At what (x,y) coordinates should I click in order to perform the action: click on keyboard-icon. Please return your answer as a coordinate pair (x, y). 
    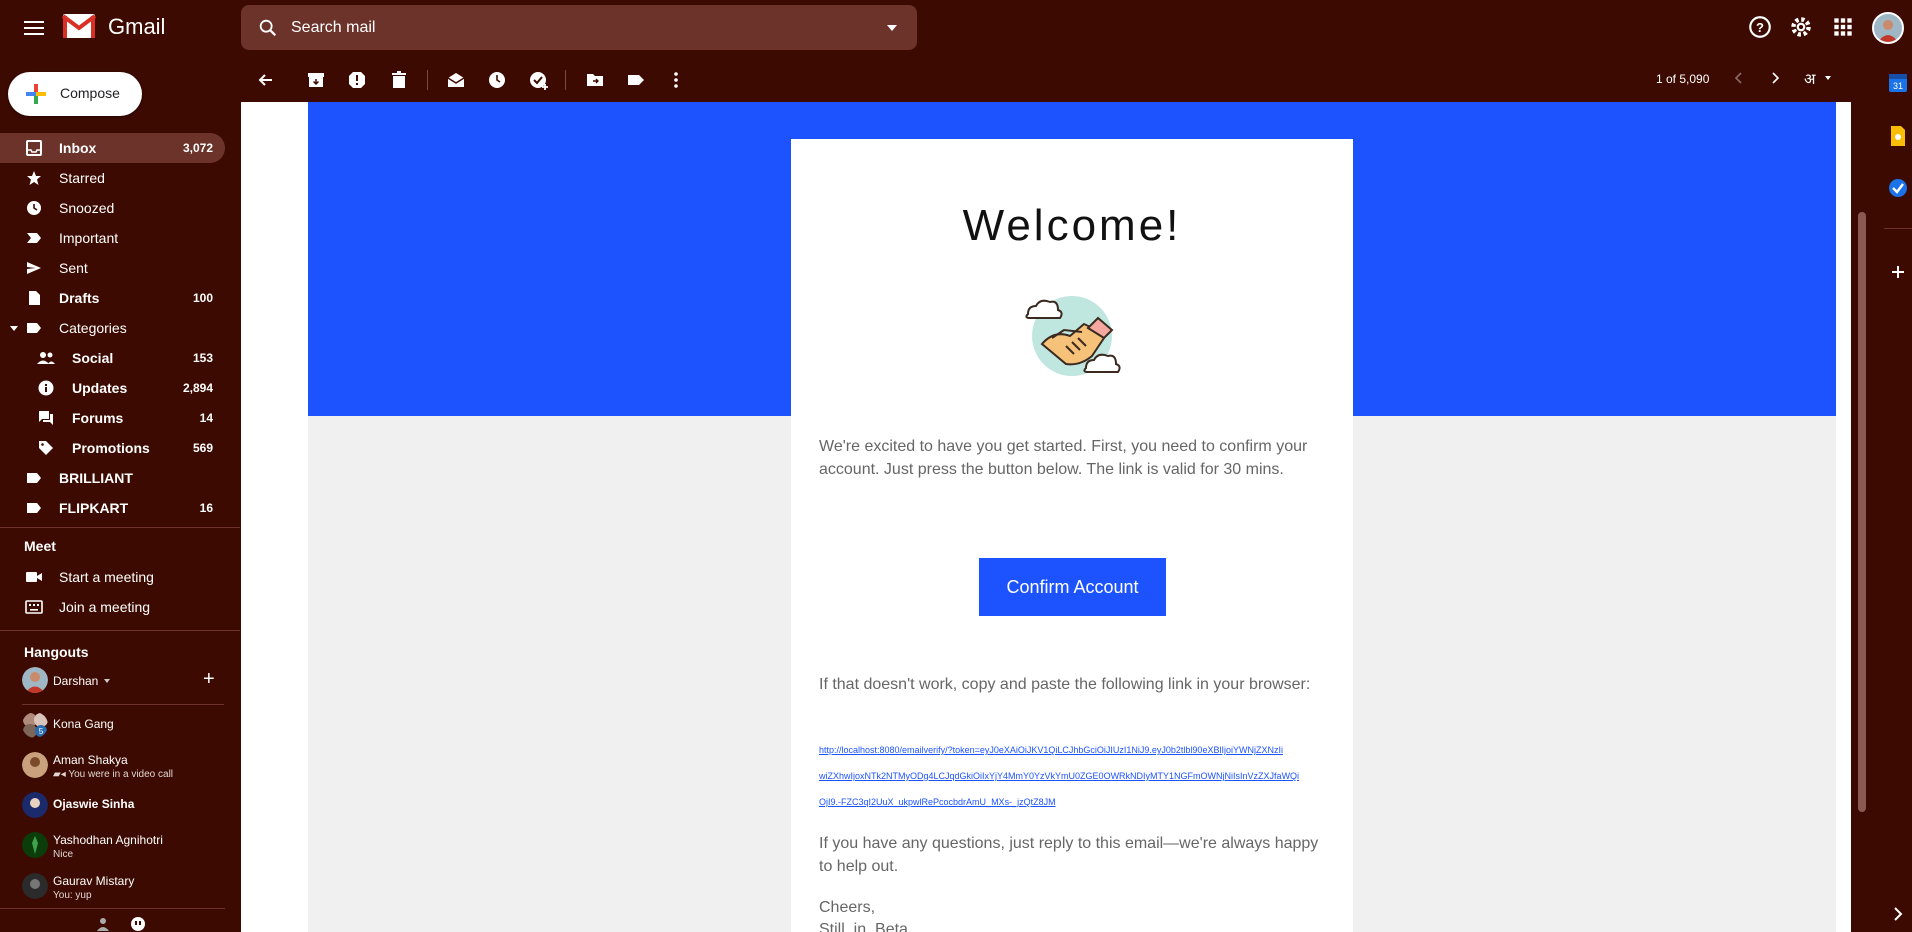
    Looking at the image, I should click on (34, 607).